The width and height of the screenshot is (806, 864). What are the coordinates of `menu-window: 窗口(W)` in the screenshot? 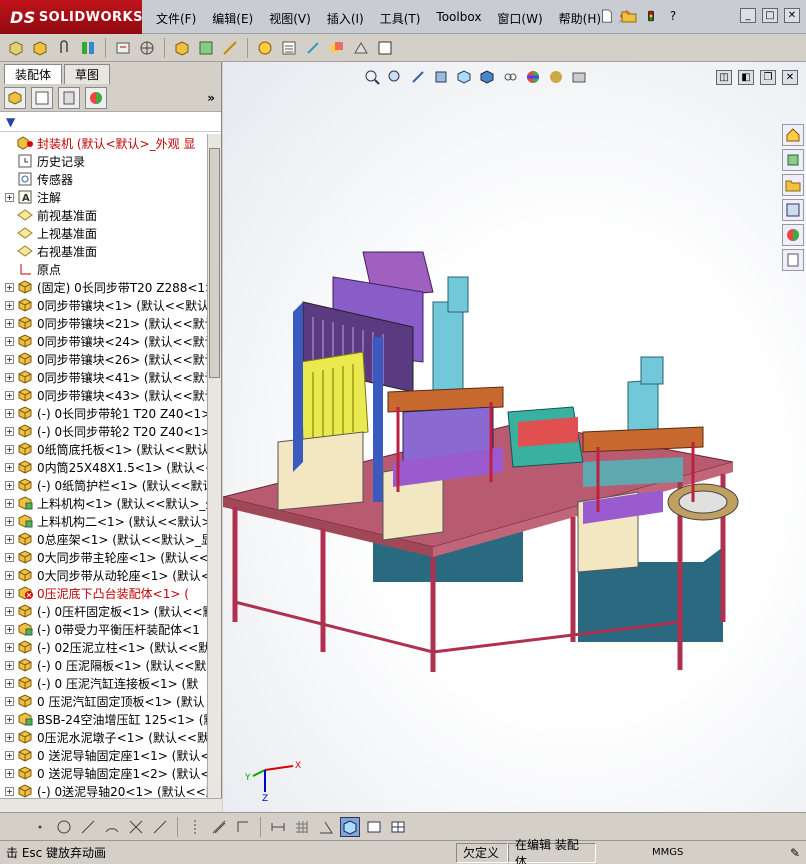 It's located at (519, 18).